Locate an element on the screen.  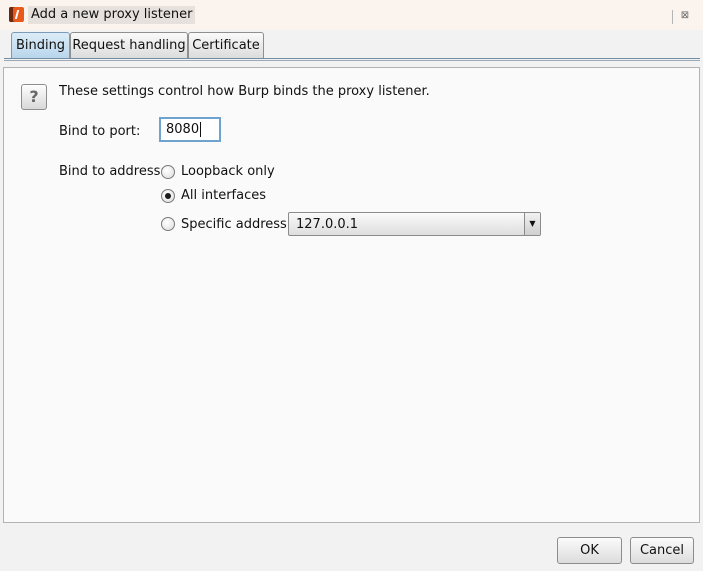
port-label: Bind to port: is located at coordinates (100, 131).